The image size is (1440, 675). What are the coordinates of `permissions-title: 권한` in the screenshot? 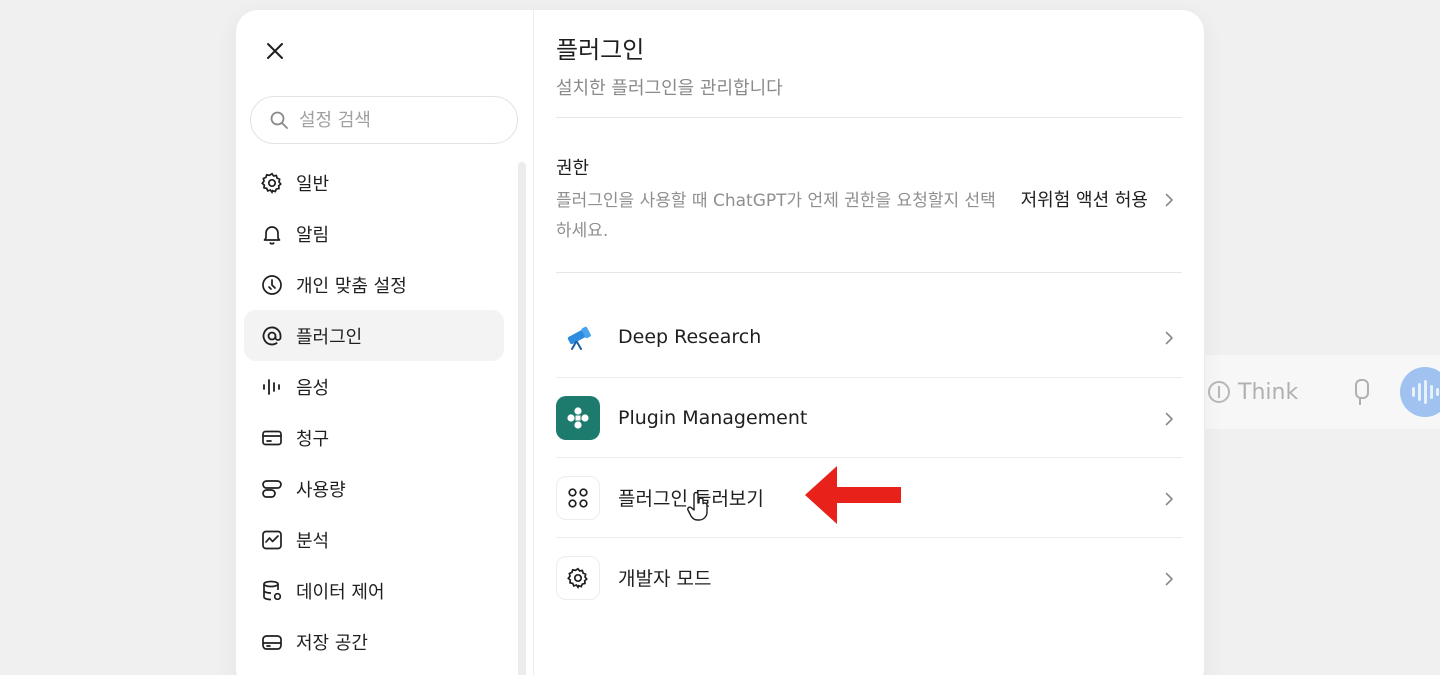 It's located at (573, 168).